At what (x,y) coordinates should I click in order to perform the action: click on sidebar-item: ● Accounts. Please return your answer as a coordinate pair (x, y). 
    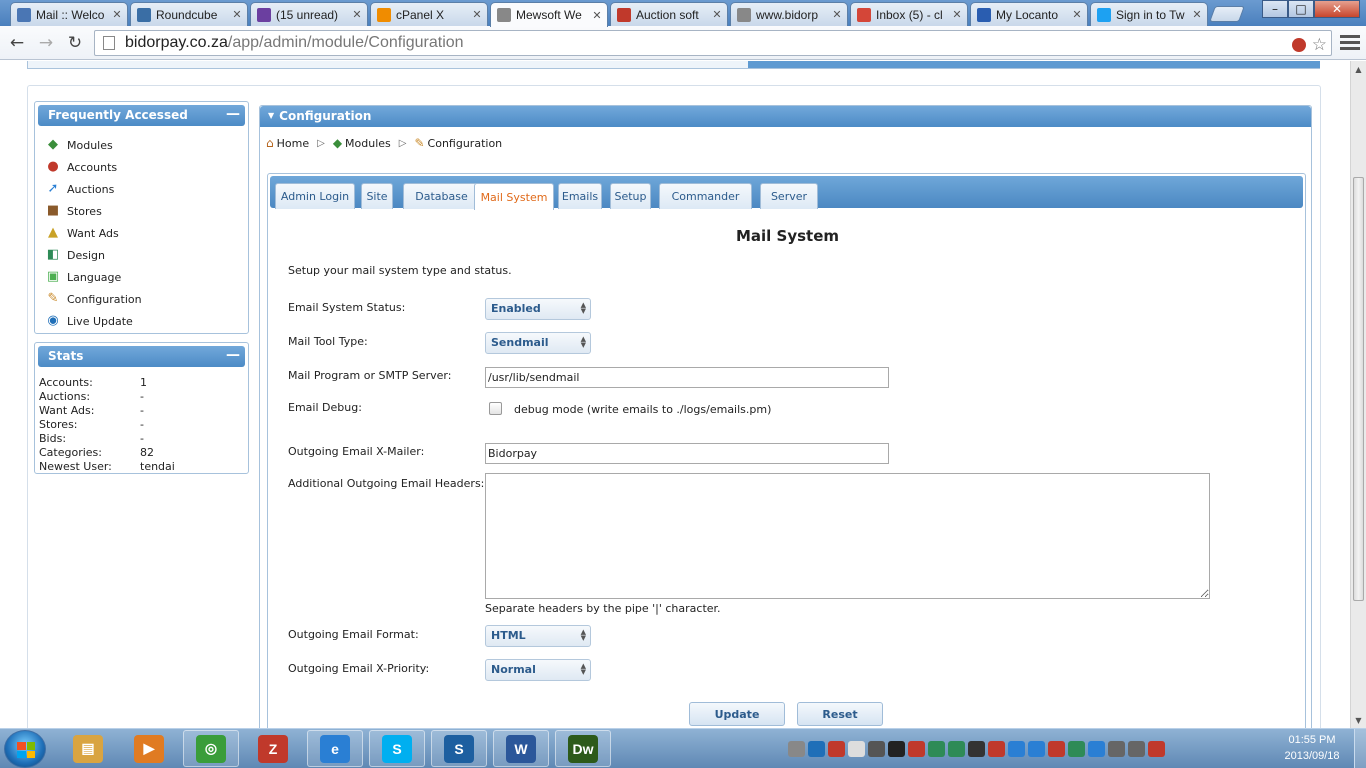
    Looking at the image, I should click on (141, 167).